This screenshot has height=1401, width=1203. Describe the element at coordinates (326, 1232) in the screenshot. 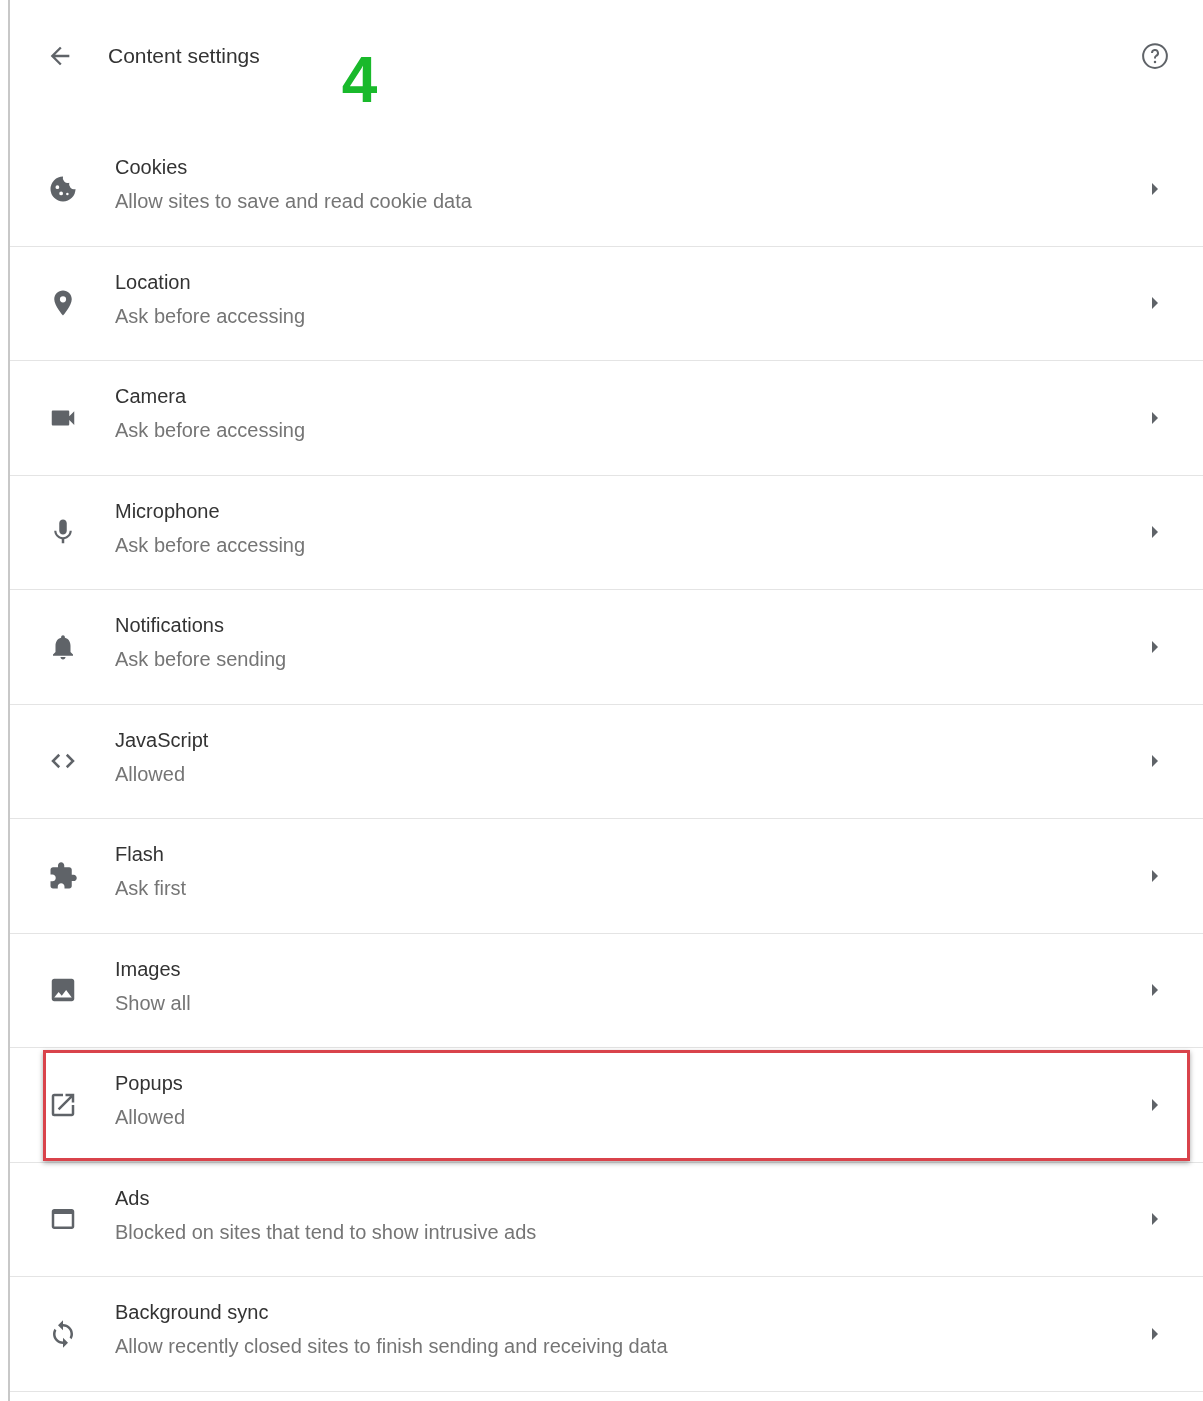

I see `setting-description: Blocked on sites that tend to show intrusive ads` at that location.